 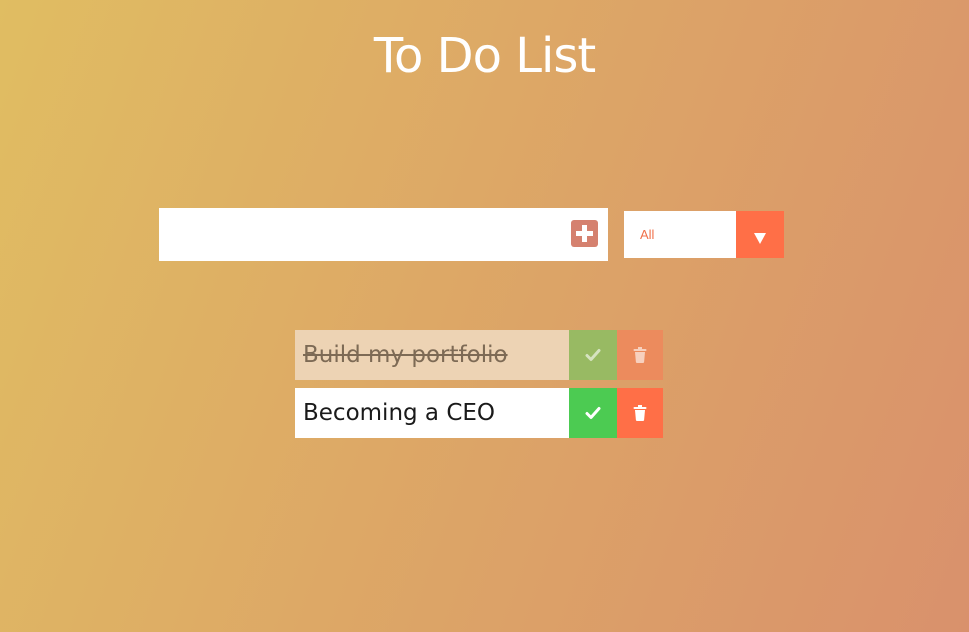 I want to click on todo-list: Build my portfolio Becoming a CEO, so click(x=479, y=388).